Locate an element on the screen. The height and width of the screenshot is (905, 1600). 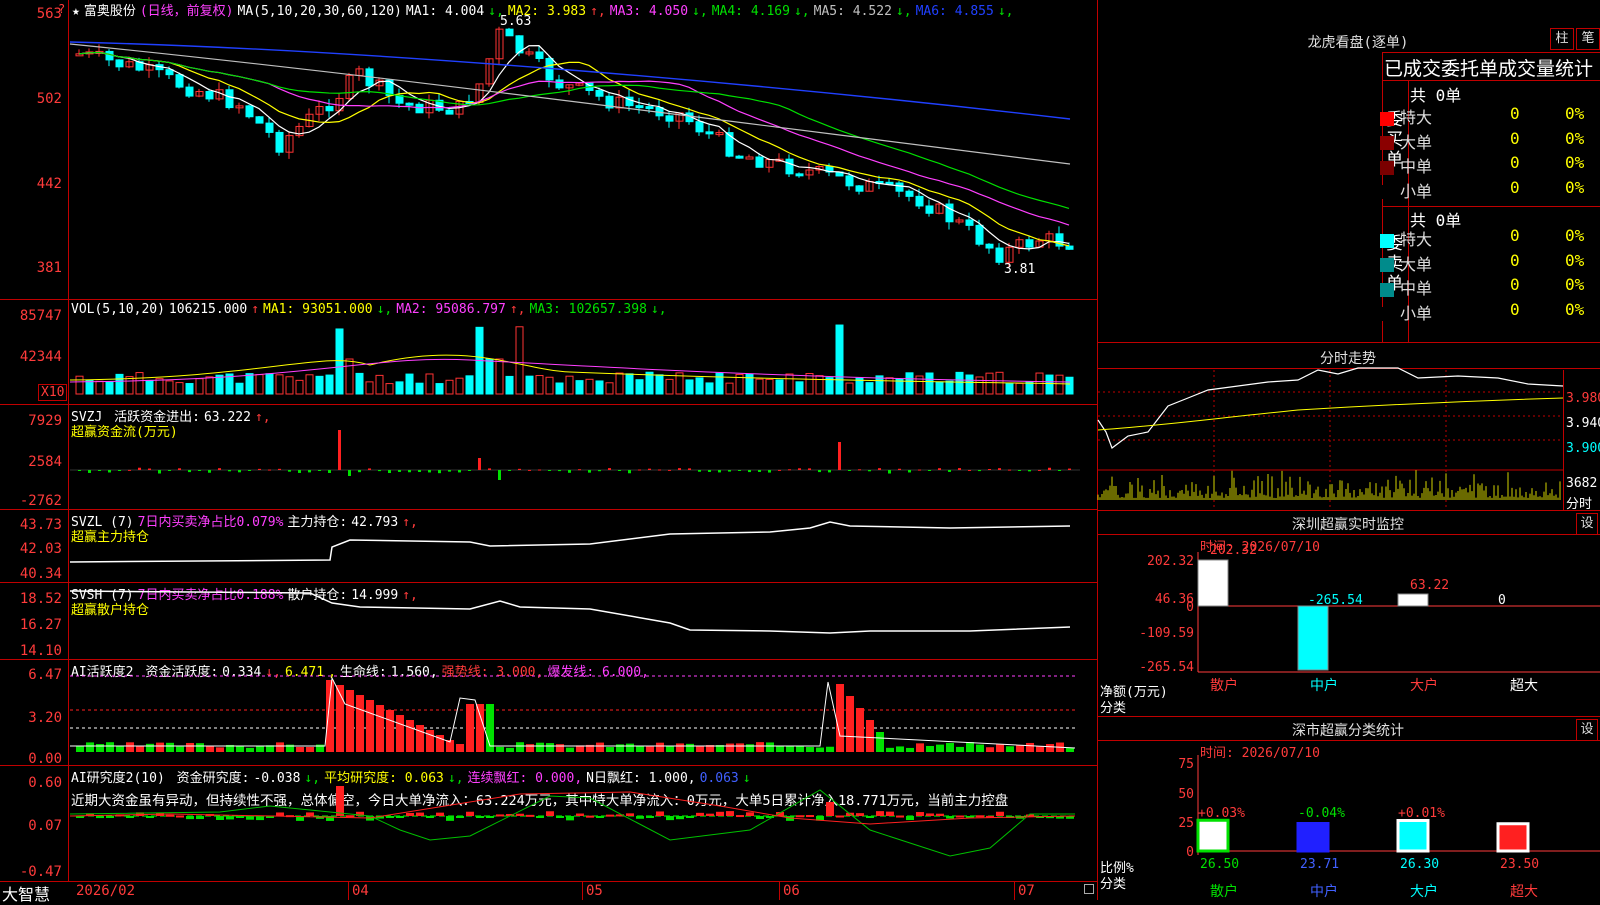
monitor-value: 0 is located at coordinates (1502, 600).